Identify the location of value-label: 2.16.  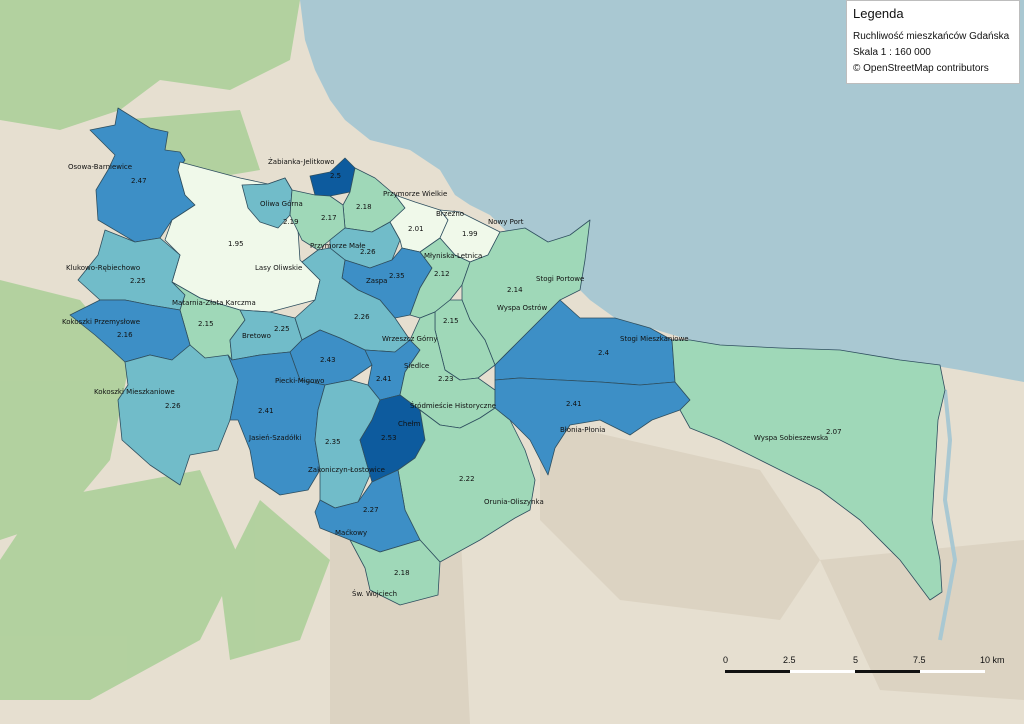
(125, 335).